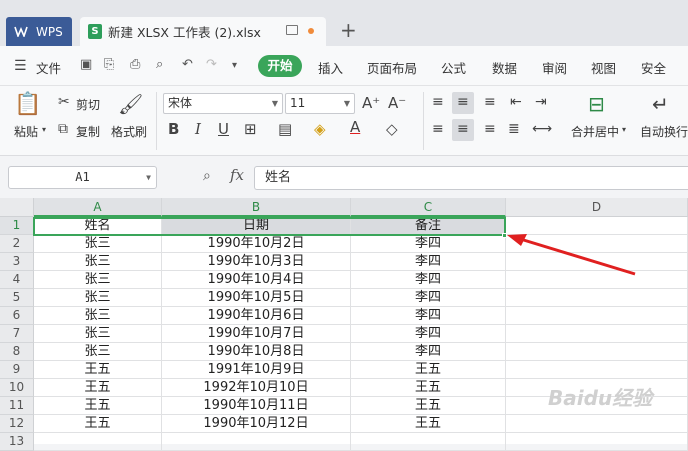 The width and height of the screenshot is (688, 451). Describe the element at coordinates (397, 103) in the screenshot. I see `decrease-font-icon: A⁻` at that location.